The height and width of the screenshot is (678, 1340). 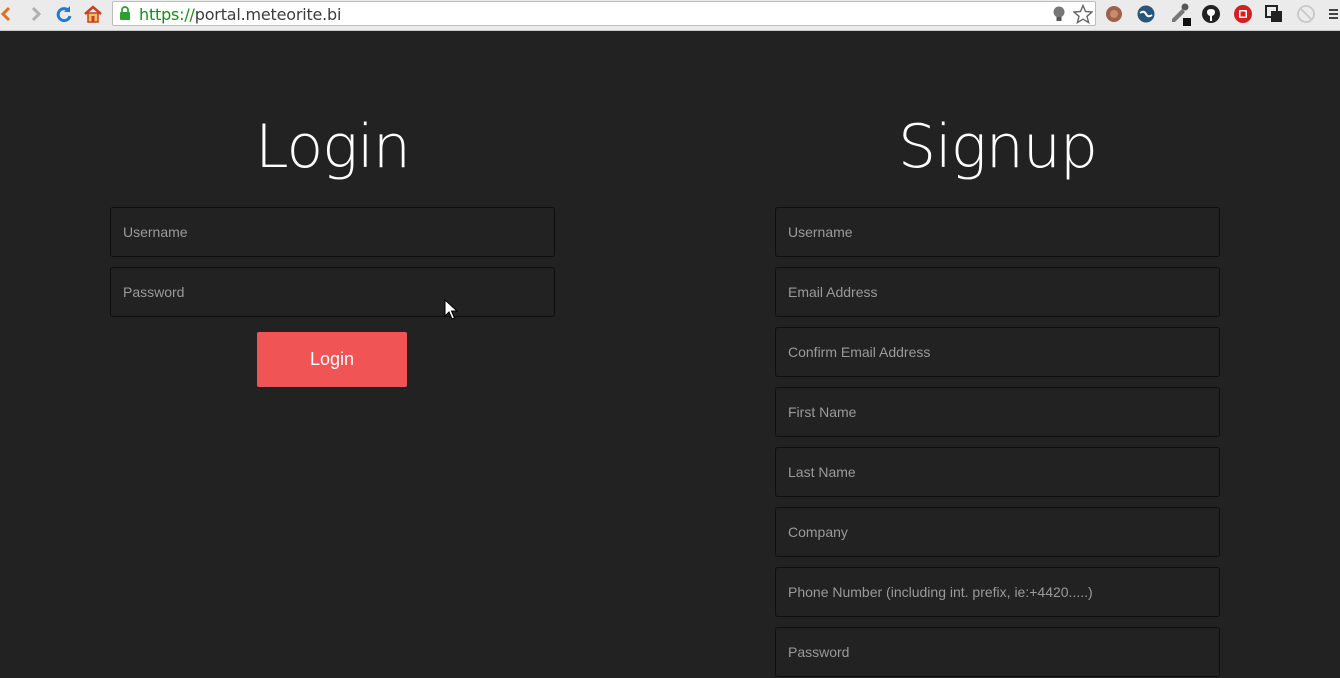 What do you see at coordinates (604, 13) in the screenshot?
I see `address-bar: https://portal.meteorite.bi` at bounding box center [604, 13].